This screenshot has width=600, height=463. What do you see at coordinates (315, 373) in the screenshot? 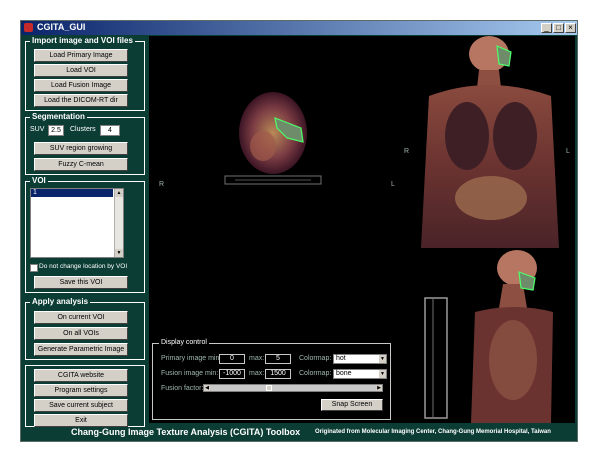
I see `fusion-colormap-label: Colormap:` at bounding box center [315, 373].